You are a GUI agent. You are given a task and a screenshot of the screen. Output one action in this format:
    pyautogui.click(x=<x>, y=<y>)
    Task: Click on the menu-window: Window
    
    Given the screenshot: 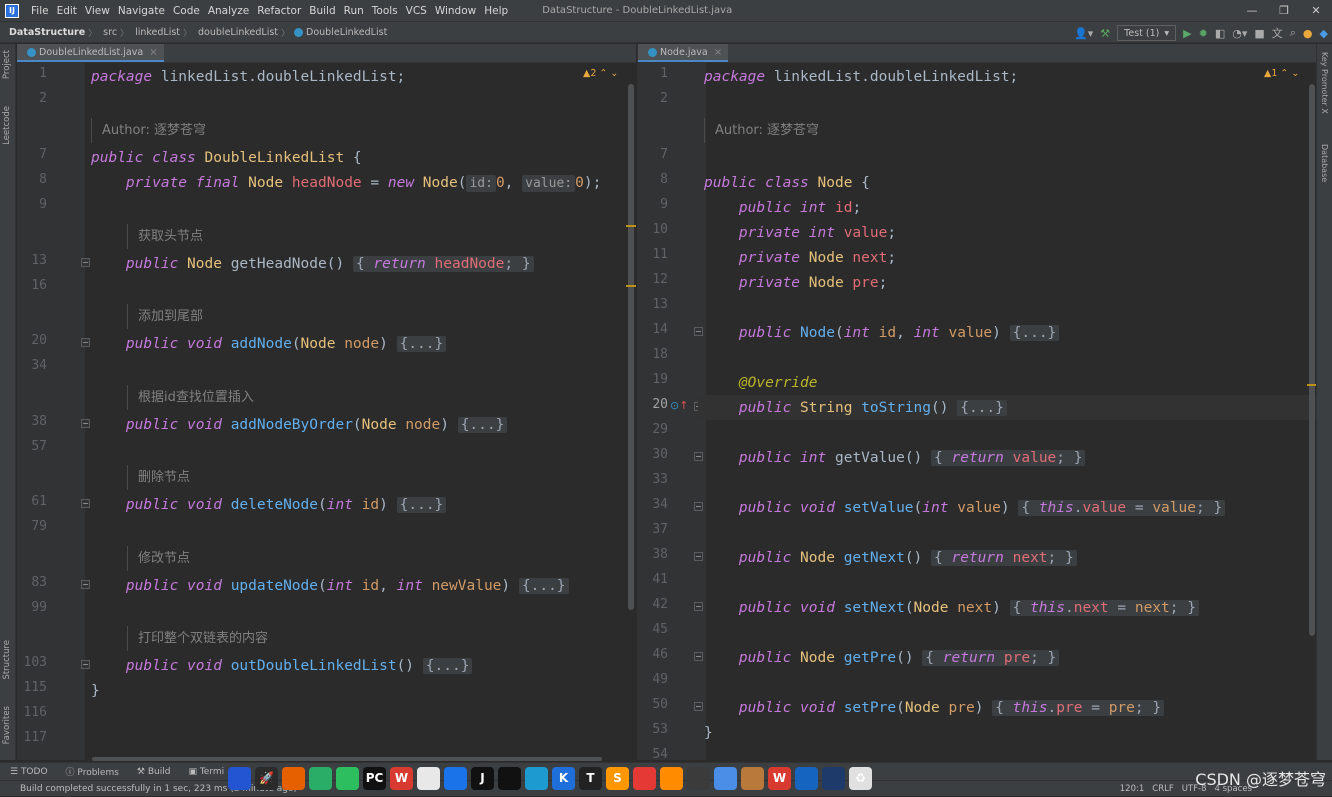 What is the action you would take?
    pyautogui.click(x=455, y=11)
    